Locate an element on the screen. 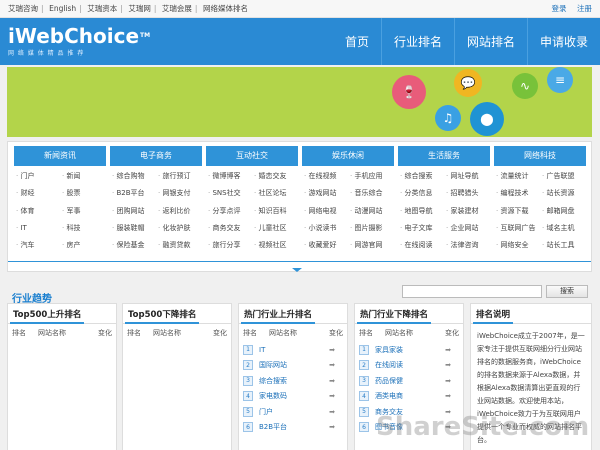  category-link: 域名主机 is located at coordinates (563, 228).